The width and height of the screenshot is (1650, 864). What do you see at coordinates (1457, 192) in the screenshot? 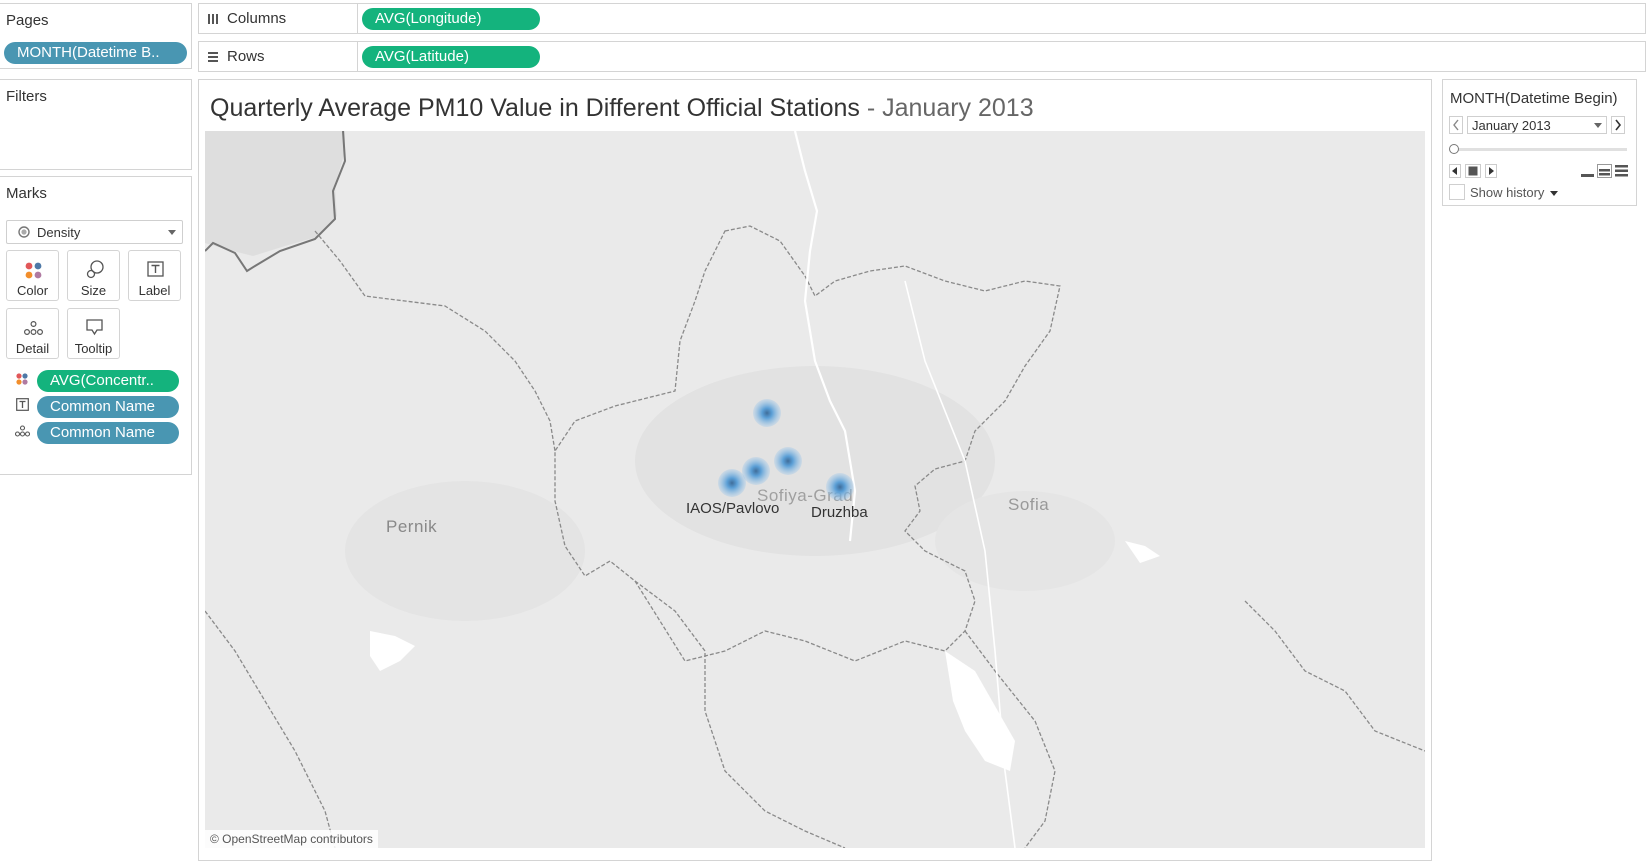
I see `show-history-checkbox` at bounding box center [1457, 192].